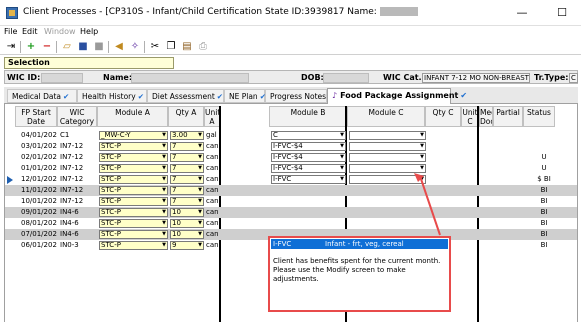 Image resolution: width=581 pixels, height=322 pixels. I want to click on module-b-select: I-FVC ▼, so click(308, 179).